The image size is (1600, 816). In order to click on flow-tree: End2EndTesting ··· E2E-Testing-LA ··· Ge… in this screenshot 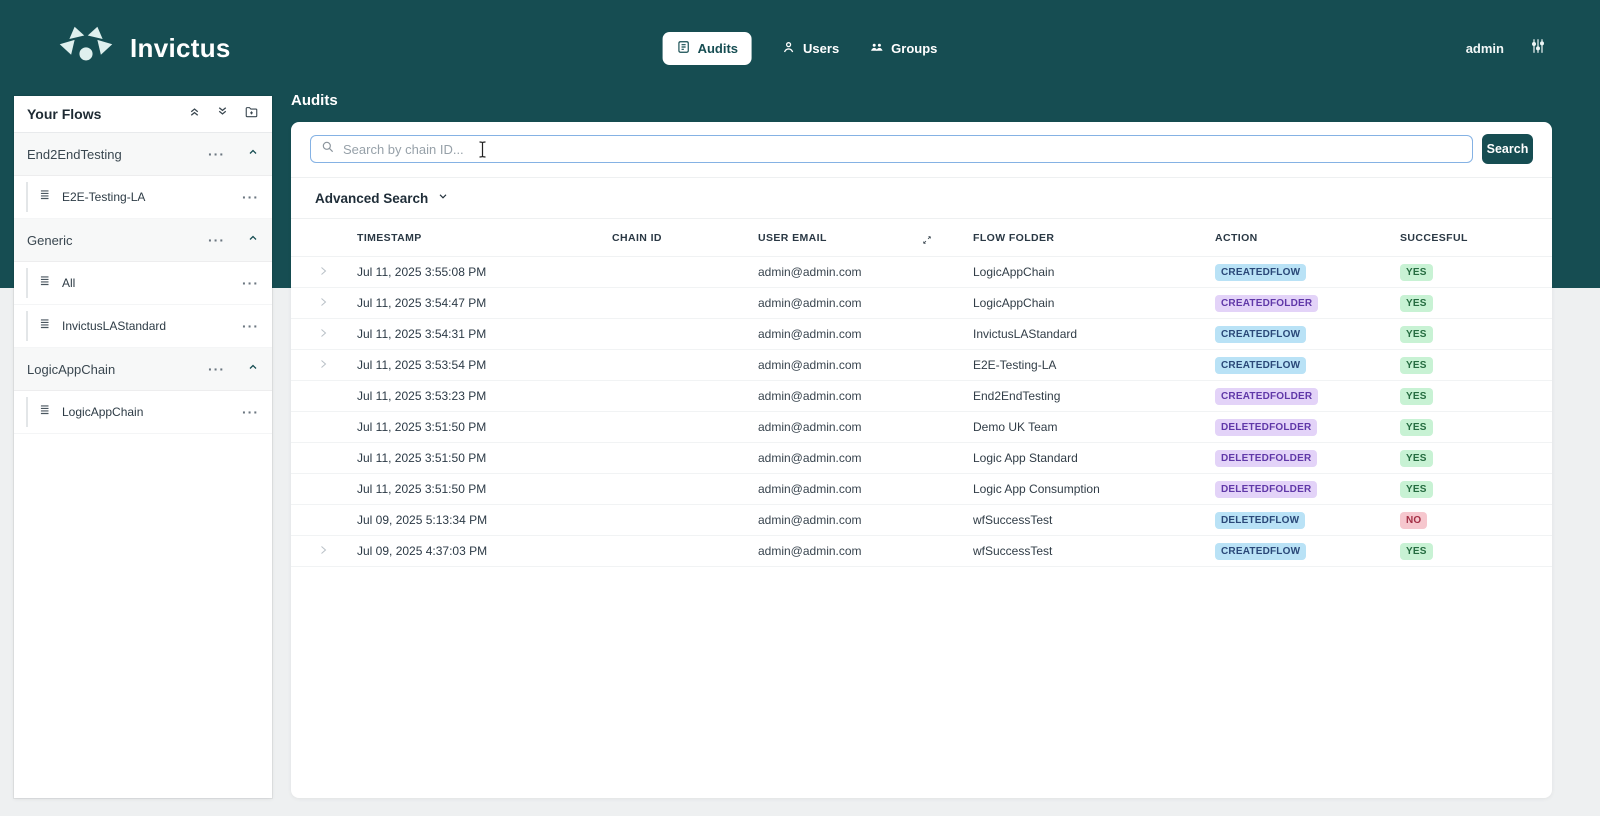, I will do `click(143, 283)`.